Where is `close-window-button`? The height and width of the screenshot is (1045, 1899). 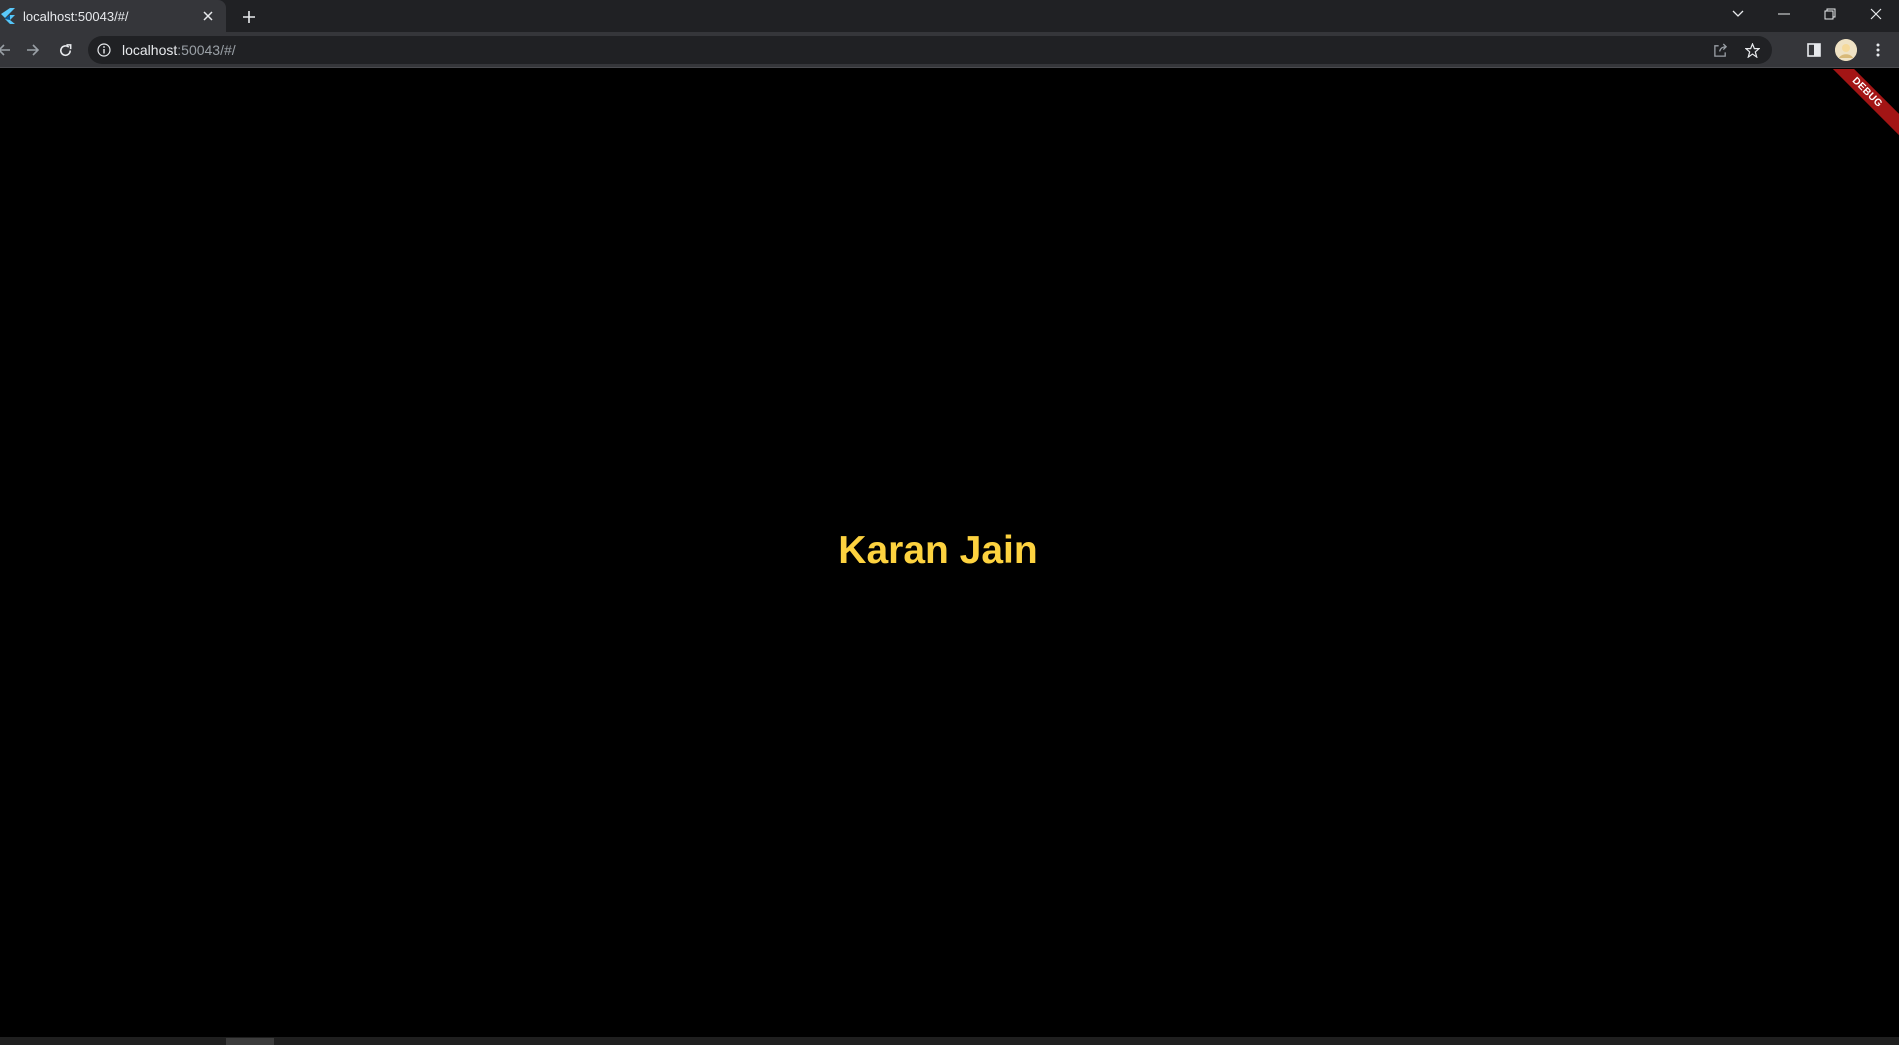 close-window-button is located at coordinates (1876, 14).